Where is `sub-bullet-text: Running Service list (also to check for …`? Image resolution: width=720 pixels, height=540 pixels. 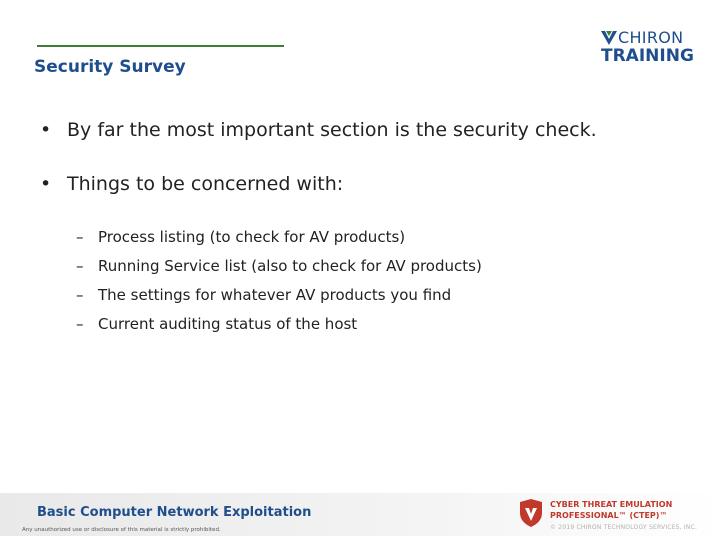 sub-bullet-text: Running Service list (also to check for … is located at coordinates (290, 266).